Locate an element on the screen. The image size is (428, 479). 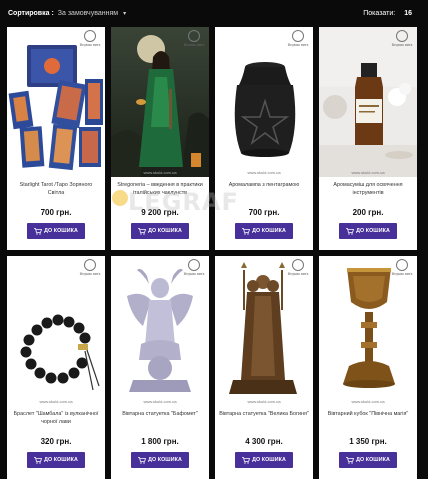
sort-control: Сортировка : За замовчуванням ▾ is located at coordinates (67, 13).